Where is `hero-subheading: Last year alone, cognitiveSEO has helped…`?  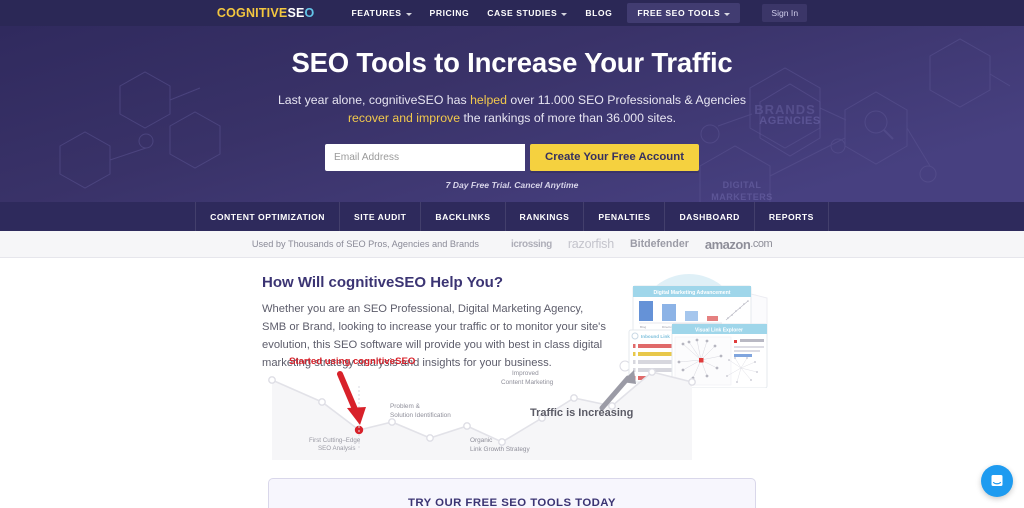
hero-subheading: Last year alone, cognitiveSEO has helped… is located at coordinates (512, 109).